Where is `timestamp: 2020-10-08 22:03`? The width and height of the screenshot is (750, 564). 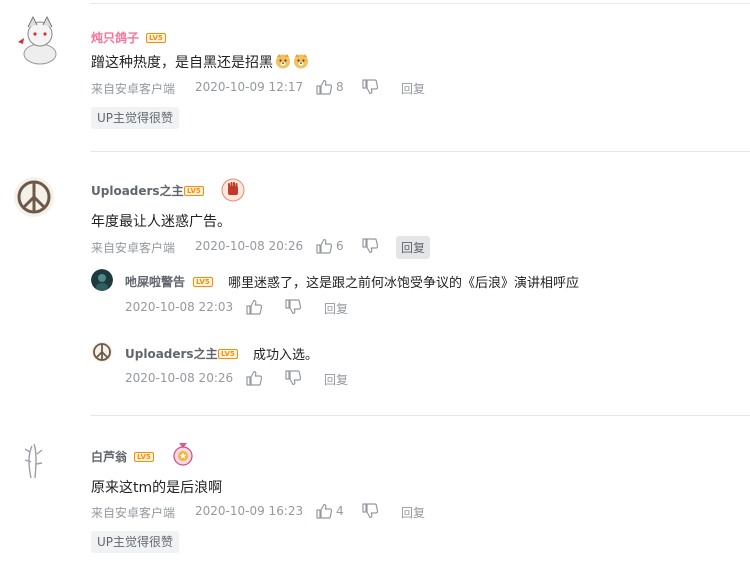
timestamp: 2020-10-08 22:03 is located at coordinates (179, 307).